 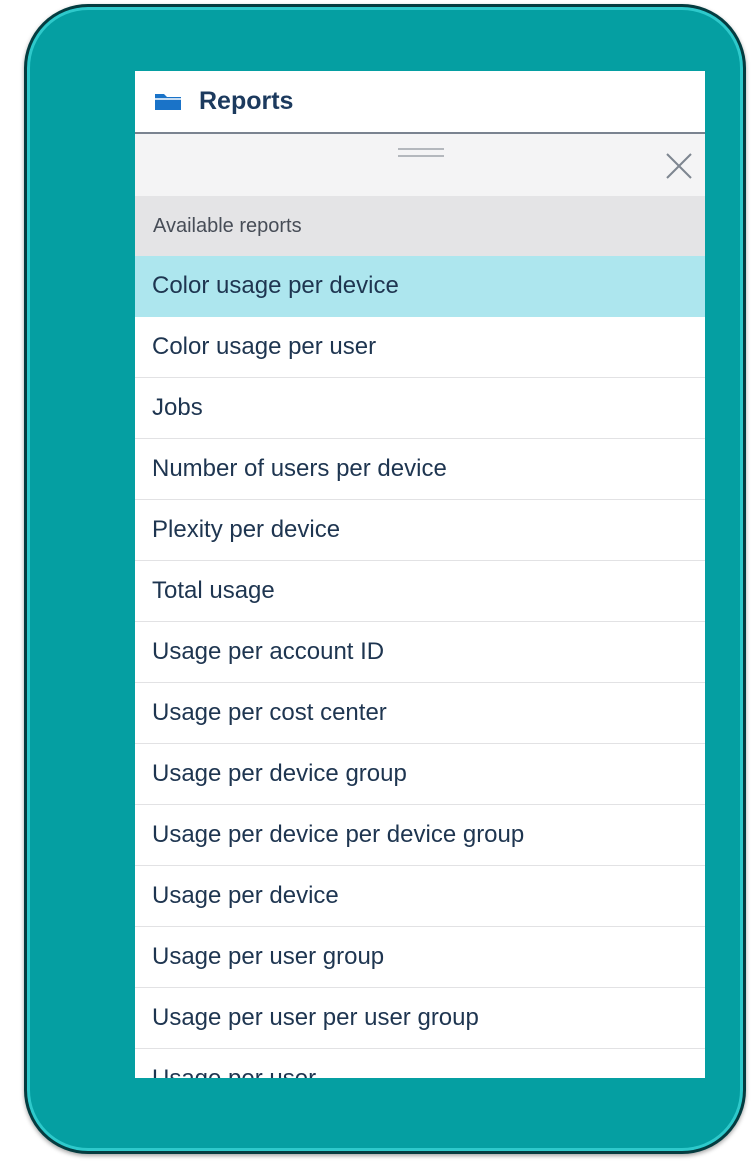 I want to click on report-item-total-usage: Total usage, so click(x=420, y=591).